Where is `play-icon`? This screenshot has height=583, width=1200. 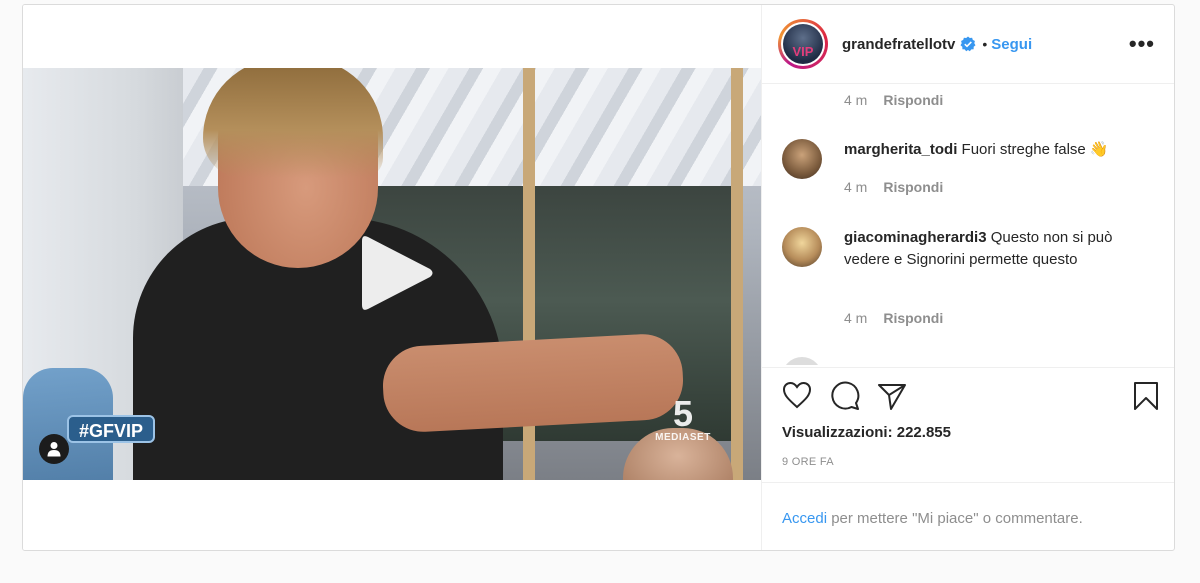 play-icon is located at coordinates (397, 273).